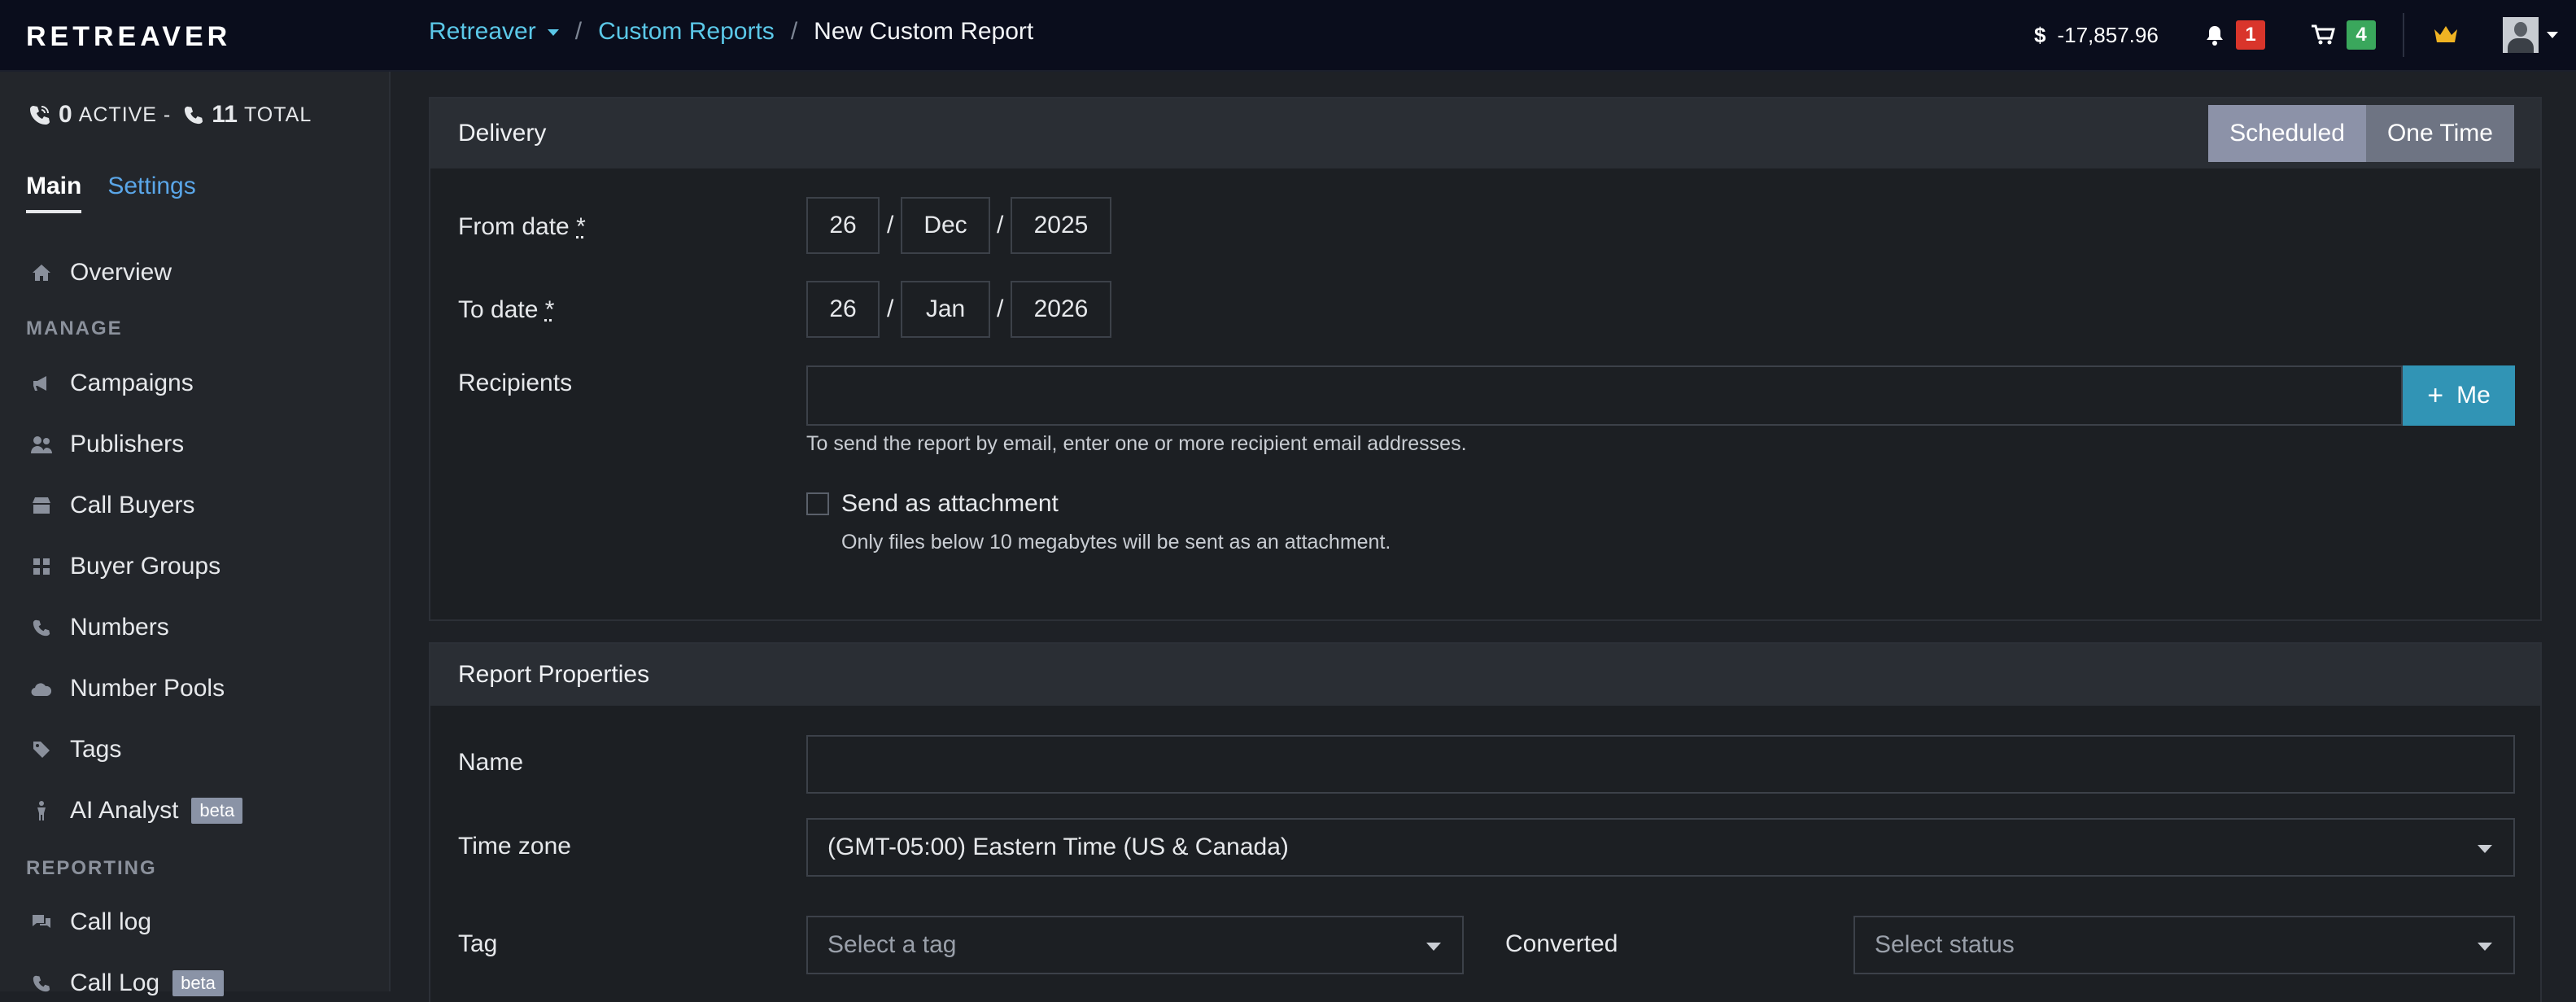 This screenshot has height=1002, width=2576. What do you see at coordinates (817, 504) in the screenshot?
I see `send-as-attachment-checkbox` at bounding box center [817, 504].